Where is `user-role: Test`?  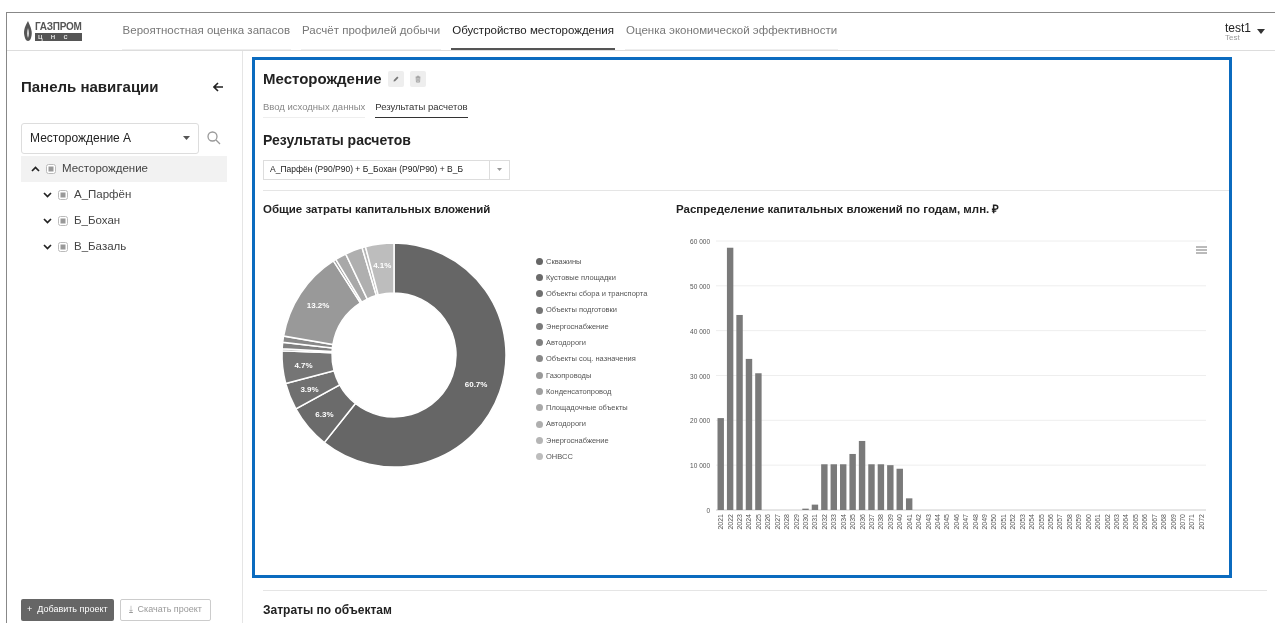 user-role: Test is located at coordinates (1233, 37).